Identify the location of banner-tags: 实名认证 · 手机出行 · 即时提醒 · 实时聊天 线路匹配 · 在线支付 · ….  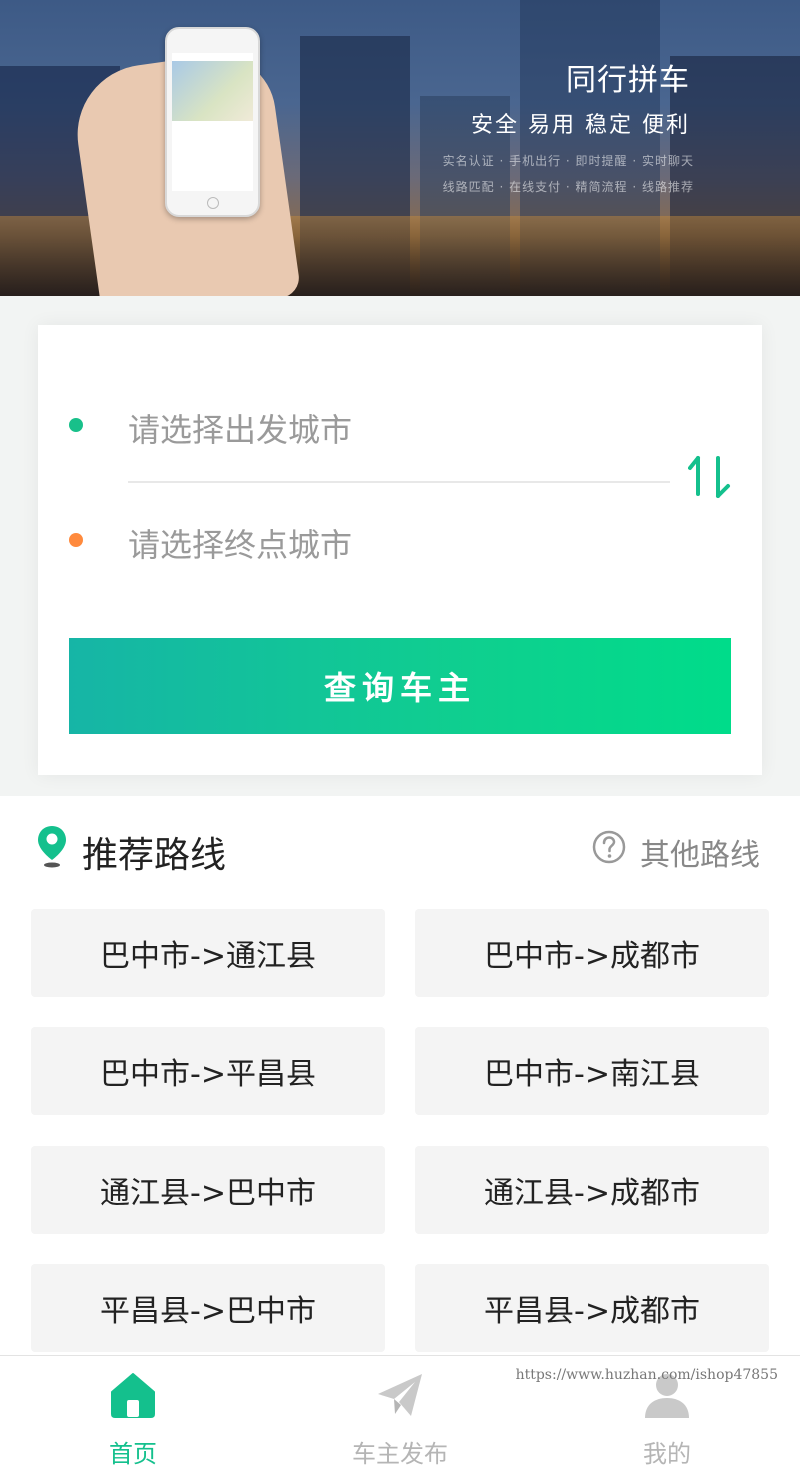
(568, 174).